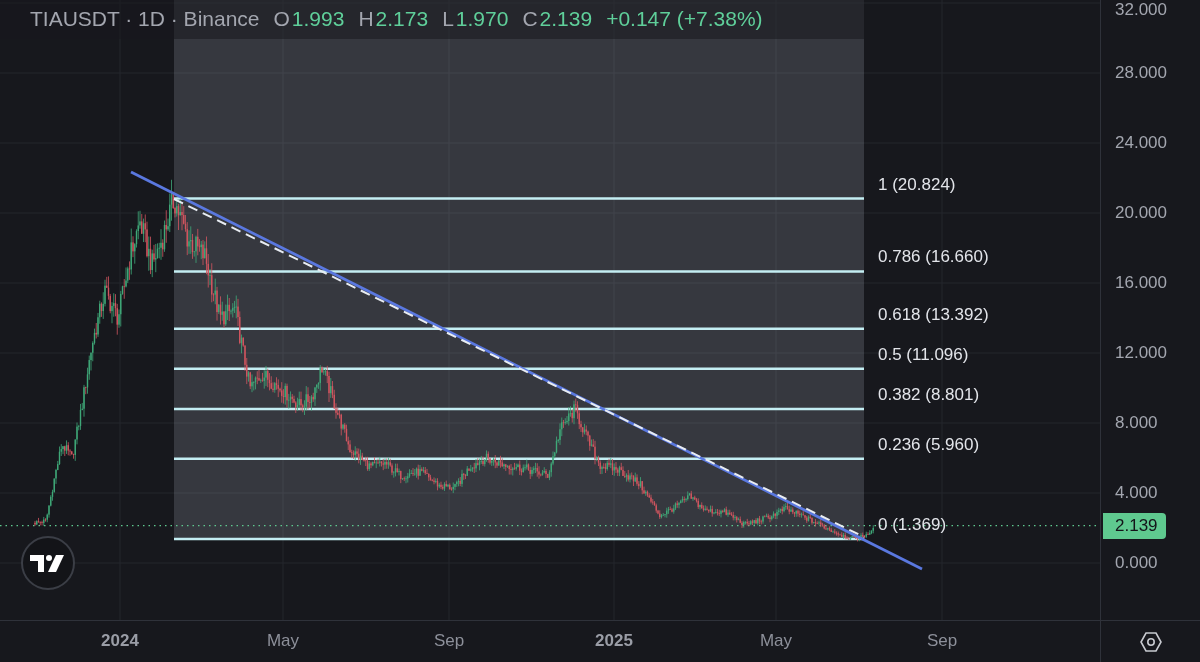 This screenshot has width=1200, height=662. What do you see at coordinates (1136, 423) in the screenshot?
I see `price-axis-label: 8.000` at bounding box center [1136, 423].